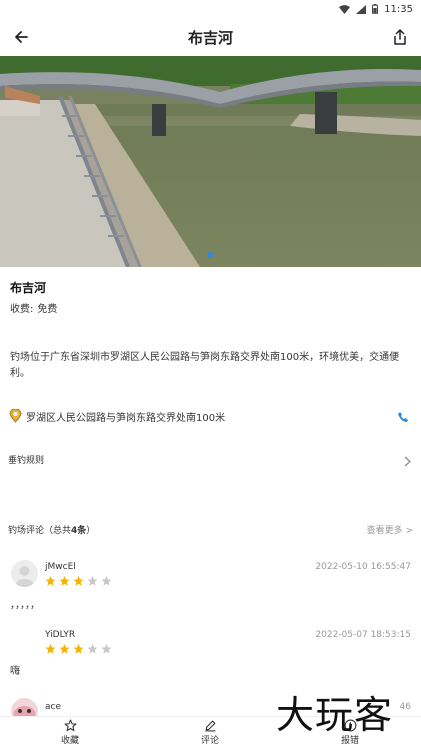  What do you see at coordinates (70, 725) in the screenshot?
I see `star-outline-icon` at bounding box center [70, 725].